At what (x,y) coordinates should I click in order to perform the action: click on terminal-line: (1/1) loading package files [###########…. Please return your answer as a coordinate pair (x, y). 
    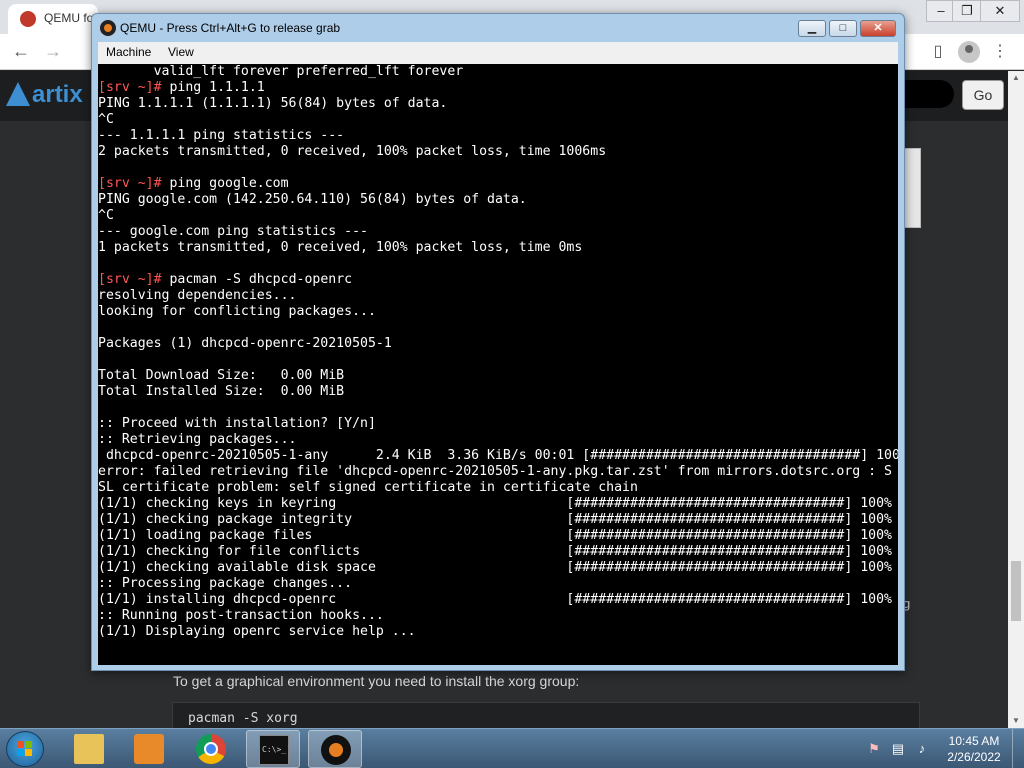
    Looking at the image, I should click on (495, 535).